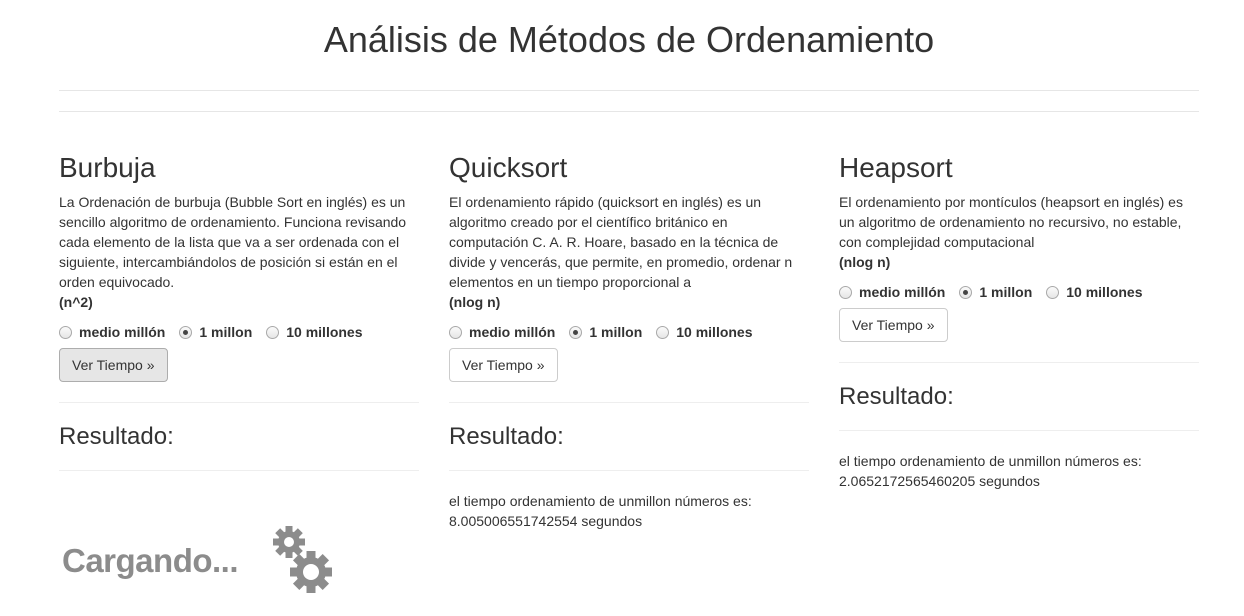  Describe the element at coordinates (302, 559) in the screenshot. I see `gears-icon` at that location.